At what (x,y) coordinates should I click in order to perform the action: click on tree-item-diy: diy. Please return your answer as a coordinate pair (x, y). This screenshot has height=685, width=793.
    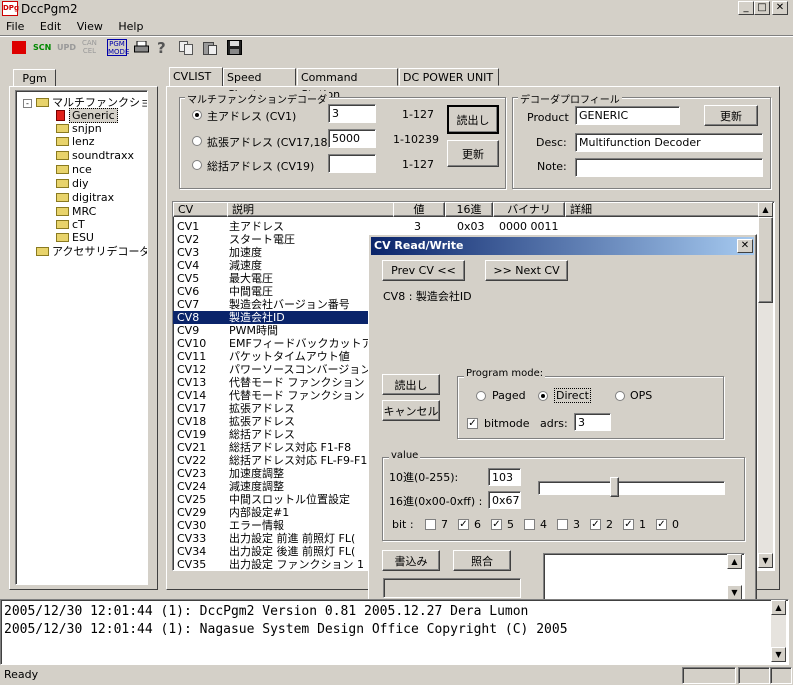
    Looking at the image, I should click on (72, 183).